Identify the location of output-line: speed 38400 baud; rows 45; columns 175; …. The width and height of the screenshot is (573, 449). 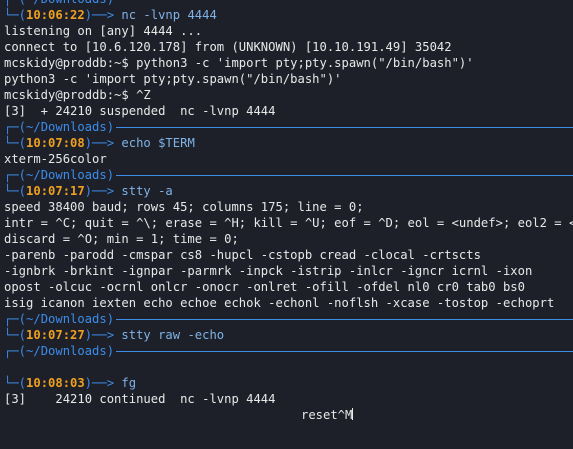
(184, 207).